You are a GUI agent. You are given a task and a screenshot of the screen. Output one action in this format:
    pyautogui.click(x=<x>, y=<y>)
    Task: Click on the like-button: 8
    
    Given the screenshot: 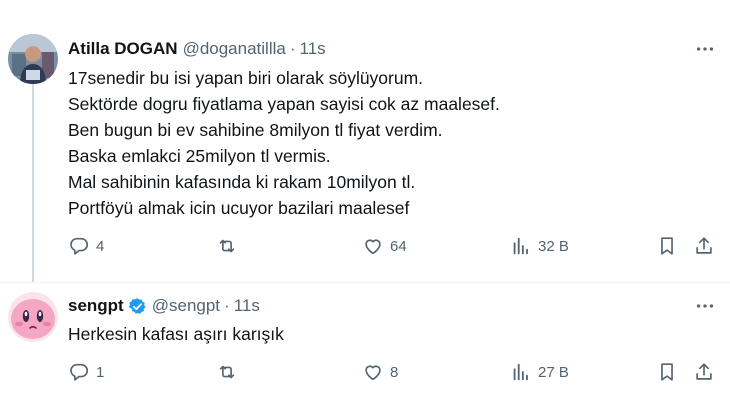 What is the action you would take?
    pyautogui.click(x=380, y=372)
    